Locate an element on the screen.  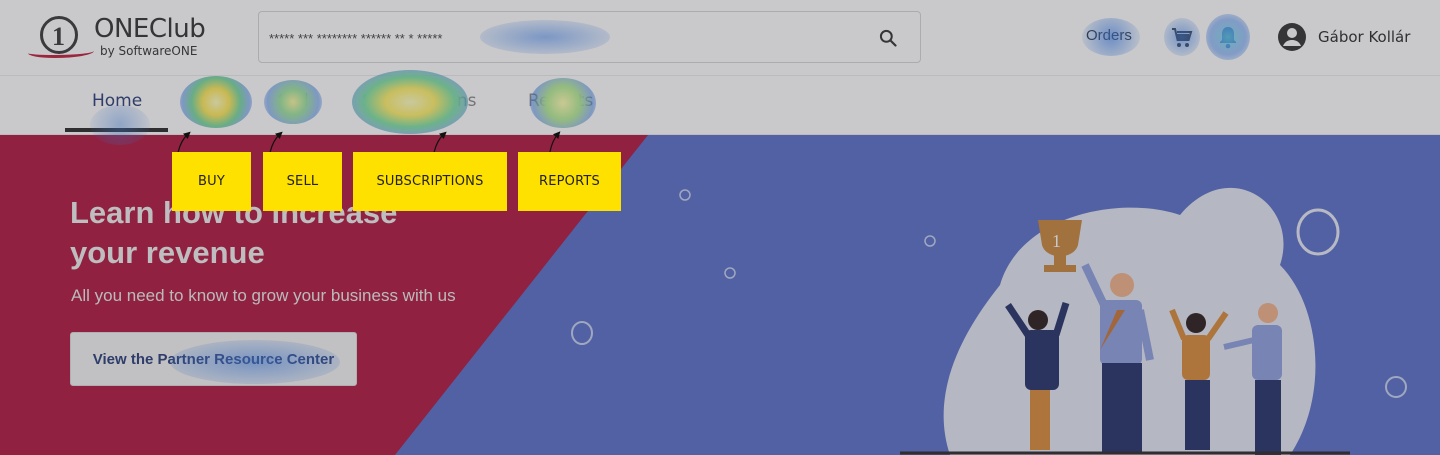
nav-tab-buy: Buy is located at coordinates (211, 101).